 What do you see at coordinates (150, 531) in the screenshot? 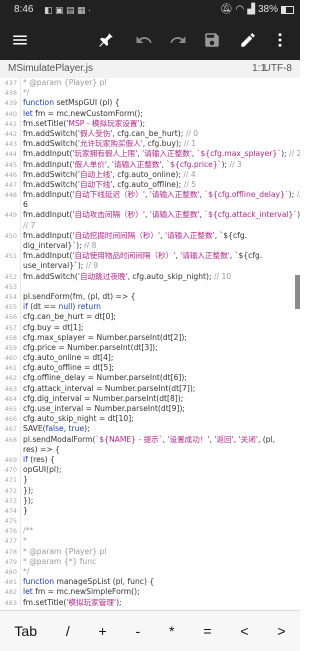
I see `code-line: 476 /**` at bounding box center [150, 531].